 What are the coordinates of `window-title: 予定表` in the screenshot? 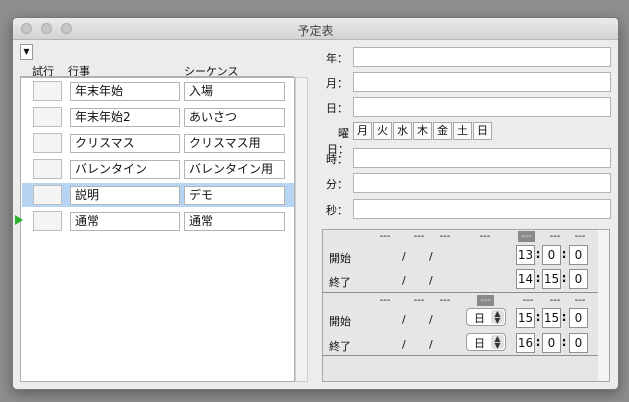 It's located at (315, 31).